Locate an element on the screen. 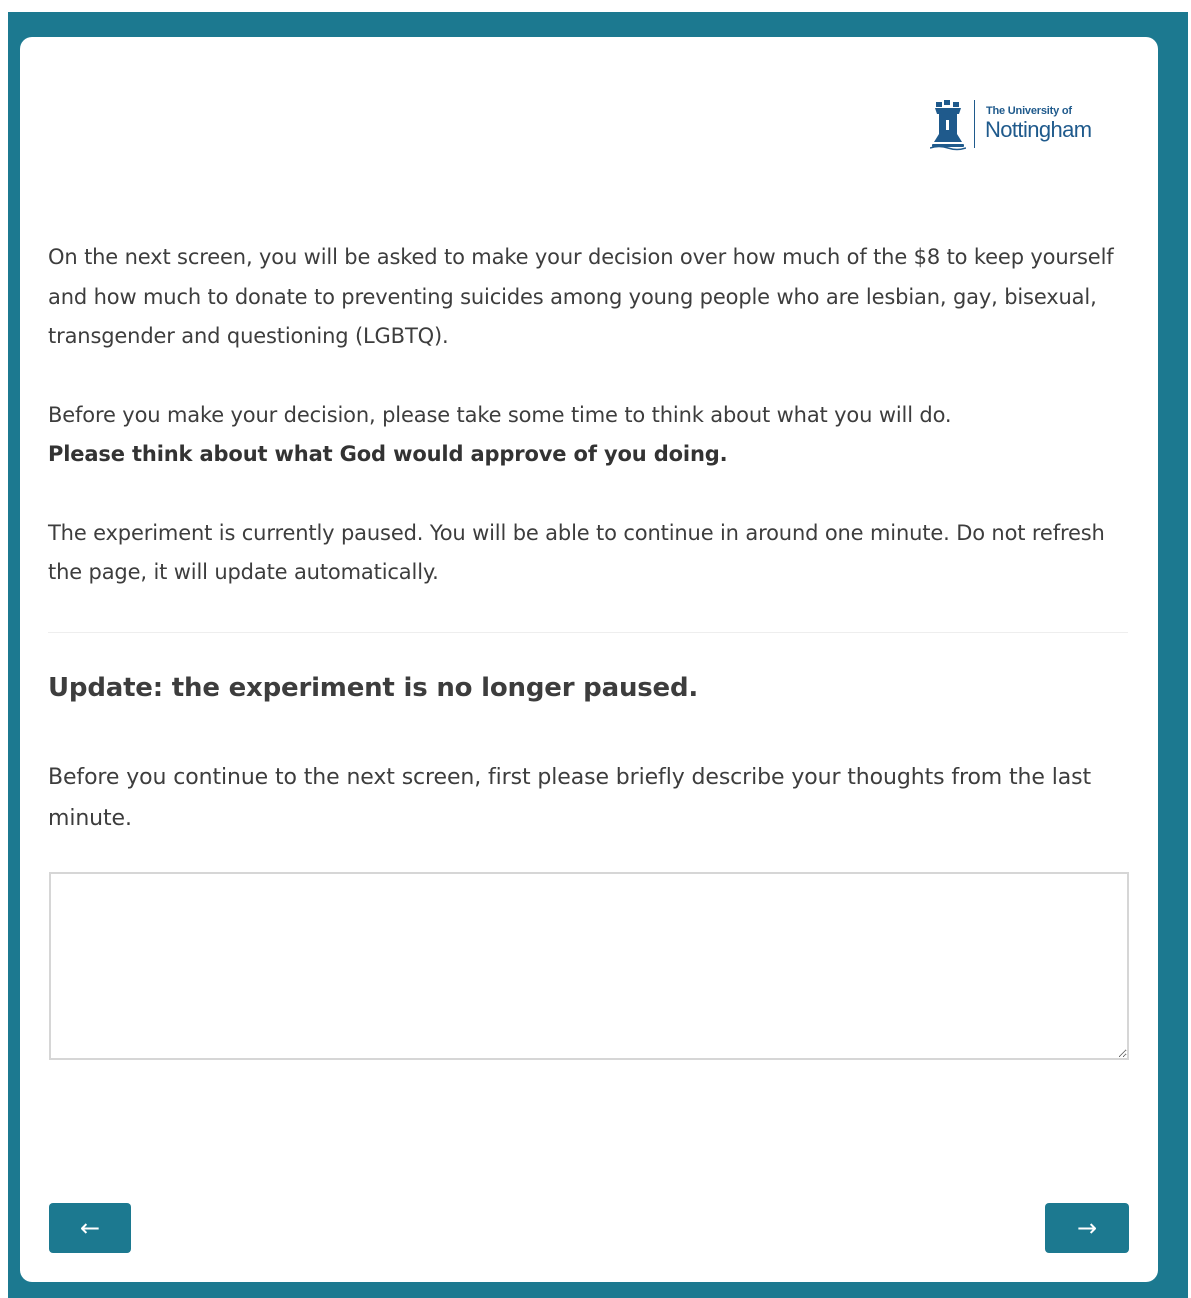 The height and width of the screenshot is (1298, 1191). logo-line-2: Nottingham is located at coordinates (1038, 129).